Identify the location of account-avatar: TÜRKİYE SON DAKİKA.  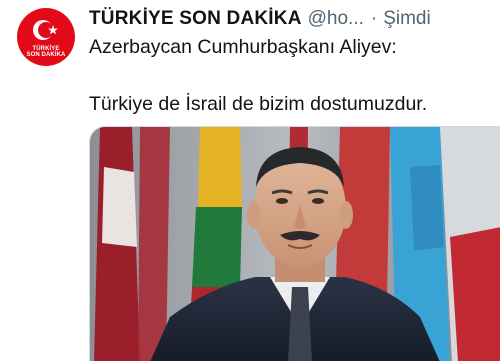
(46, 37).